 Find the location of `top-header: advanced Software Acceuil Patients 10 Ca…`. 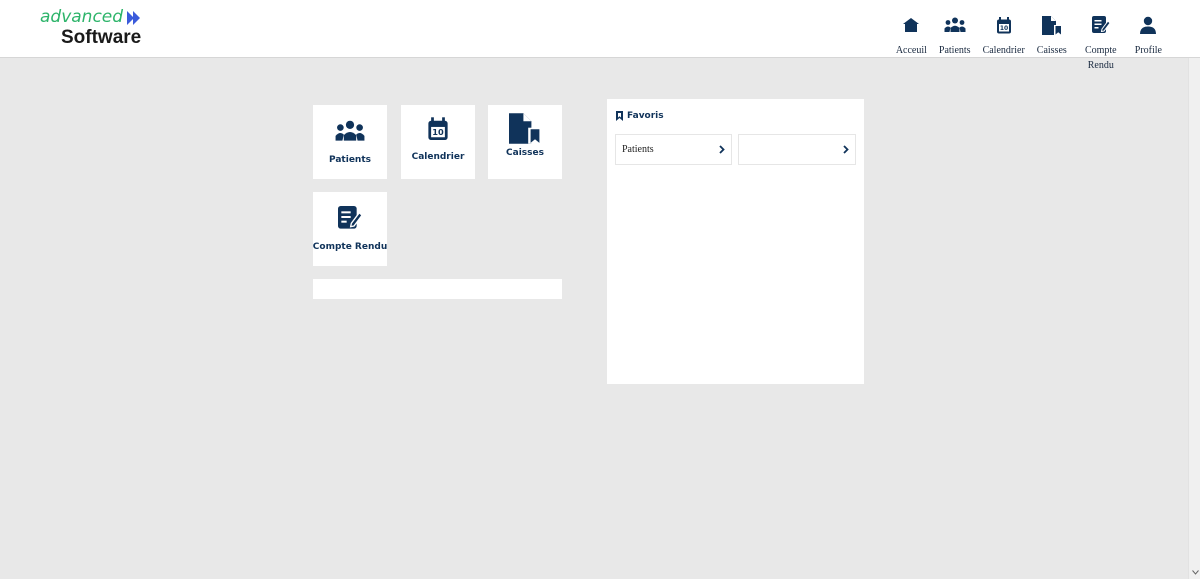

top-header: advanced Software Acceuil Patients 10 Ca… is located at coordinates (600, 35).